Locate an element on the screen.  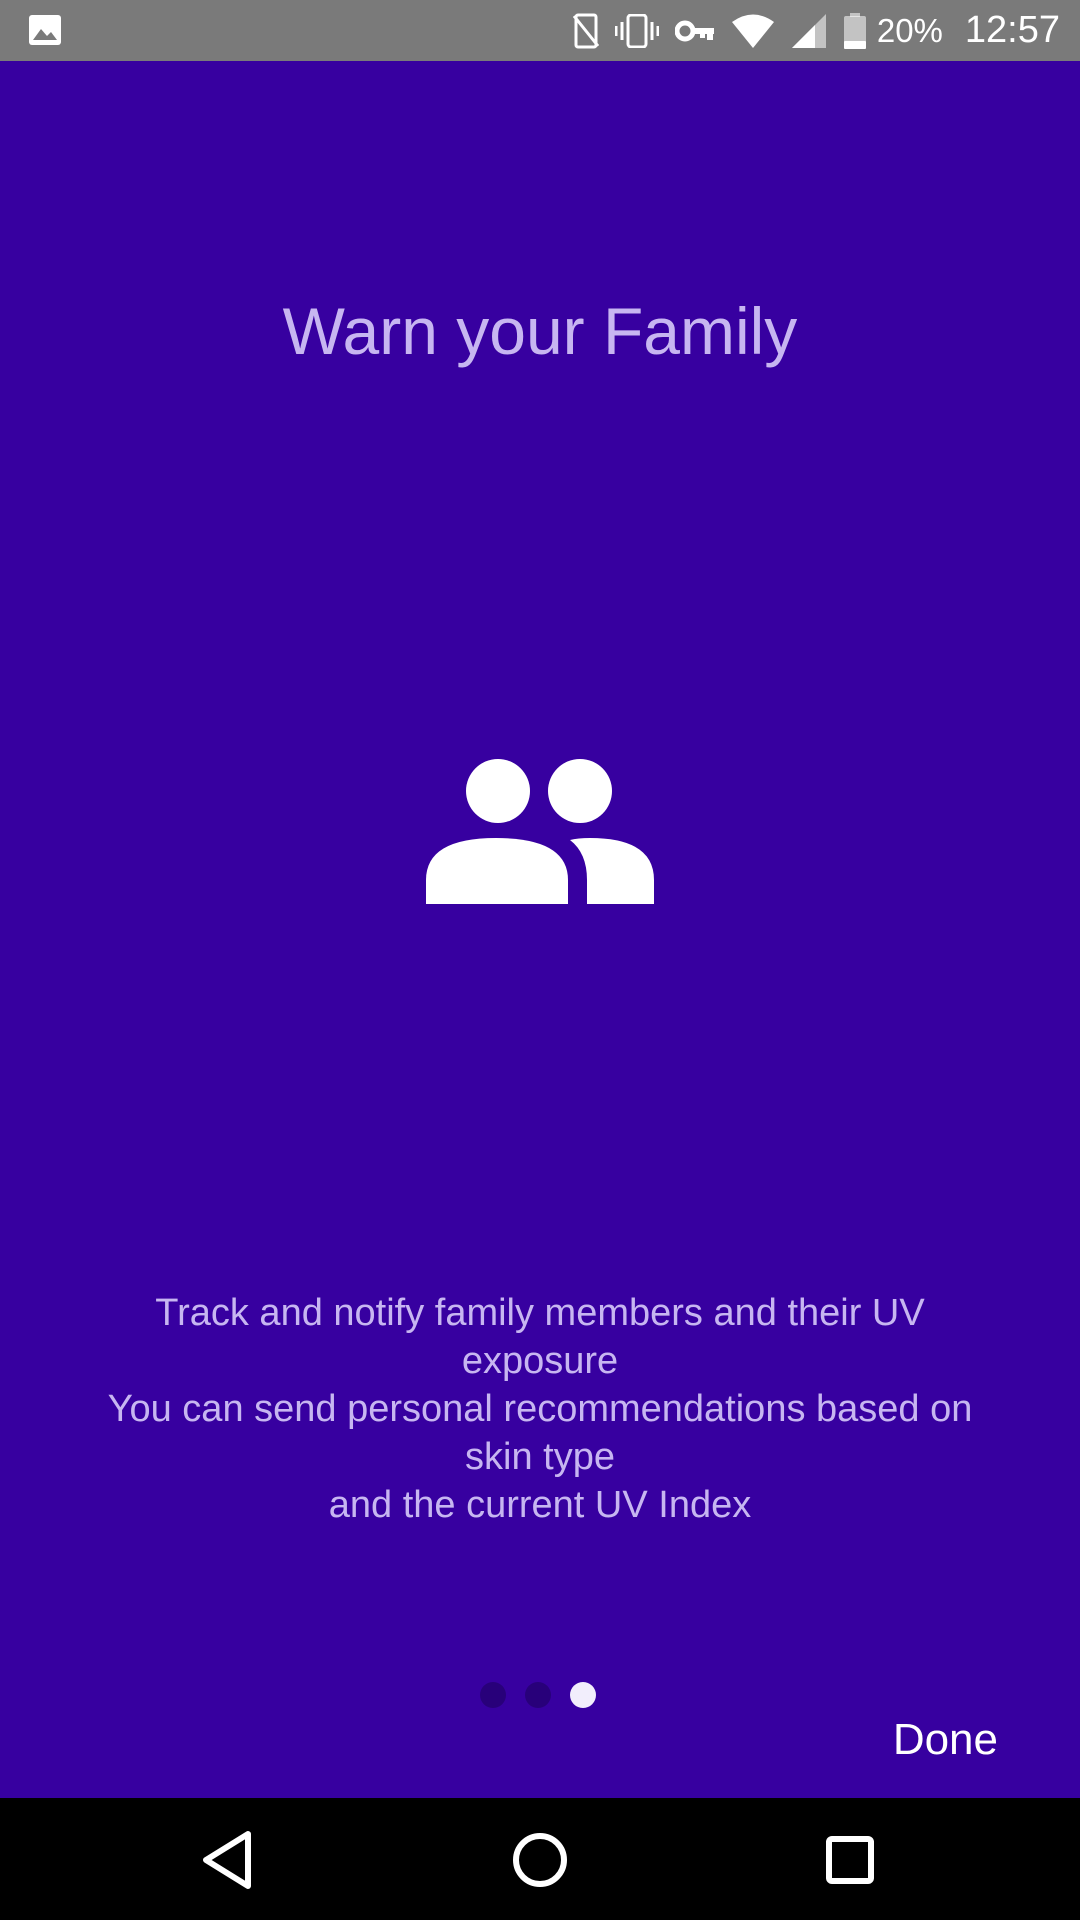
status-clock: 12:57 is located at coordinates (1012, 30).